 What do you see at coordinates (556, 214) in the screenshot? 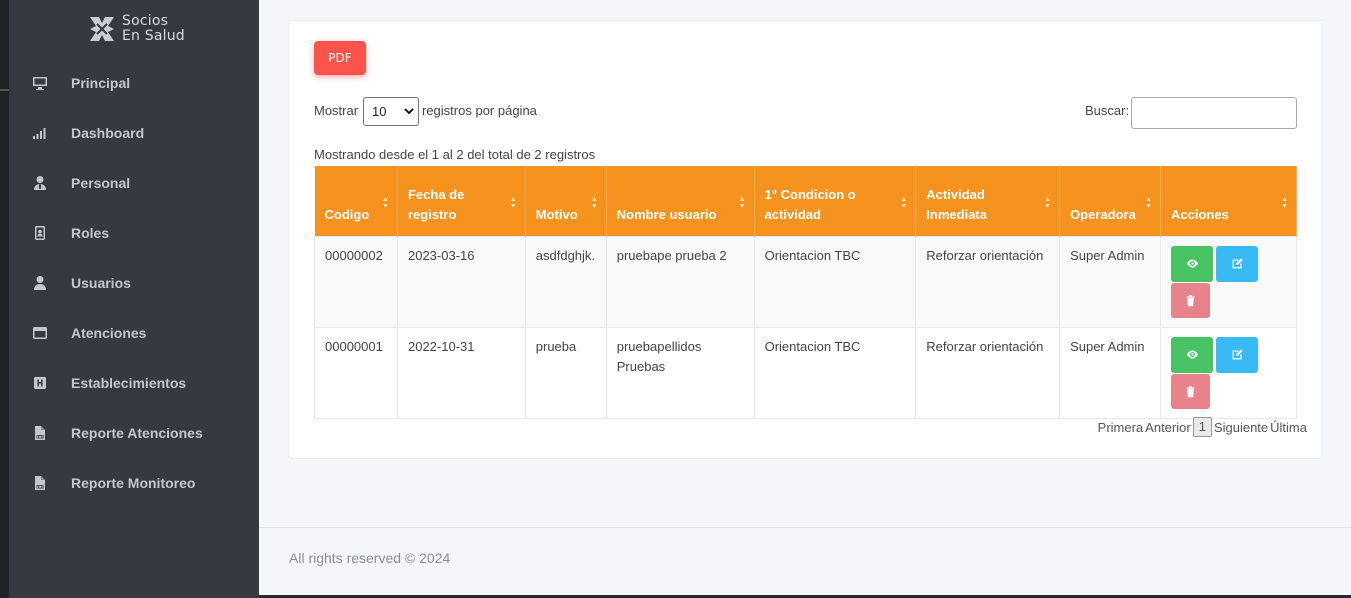
I see `col-header-label: Motivo` at bounding box center [556, 214].